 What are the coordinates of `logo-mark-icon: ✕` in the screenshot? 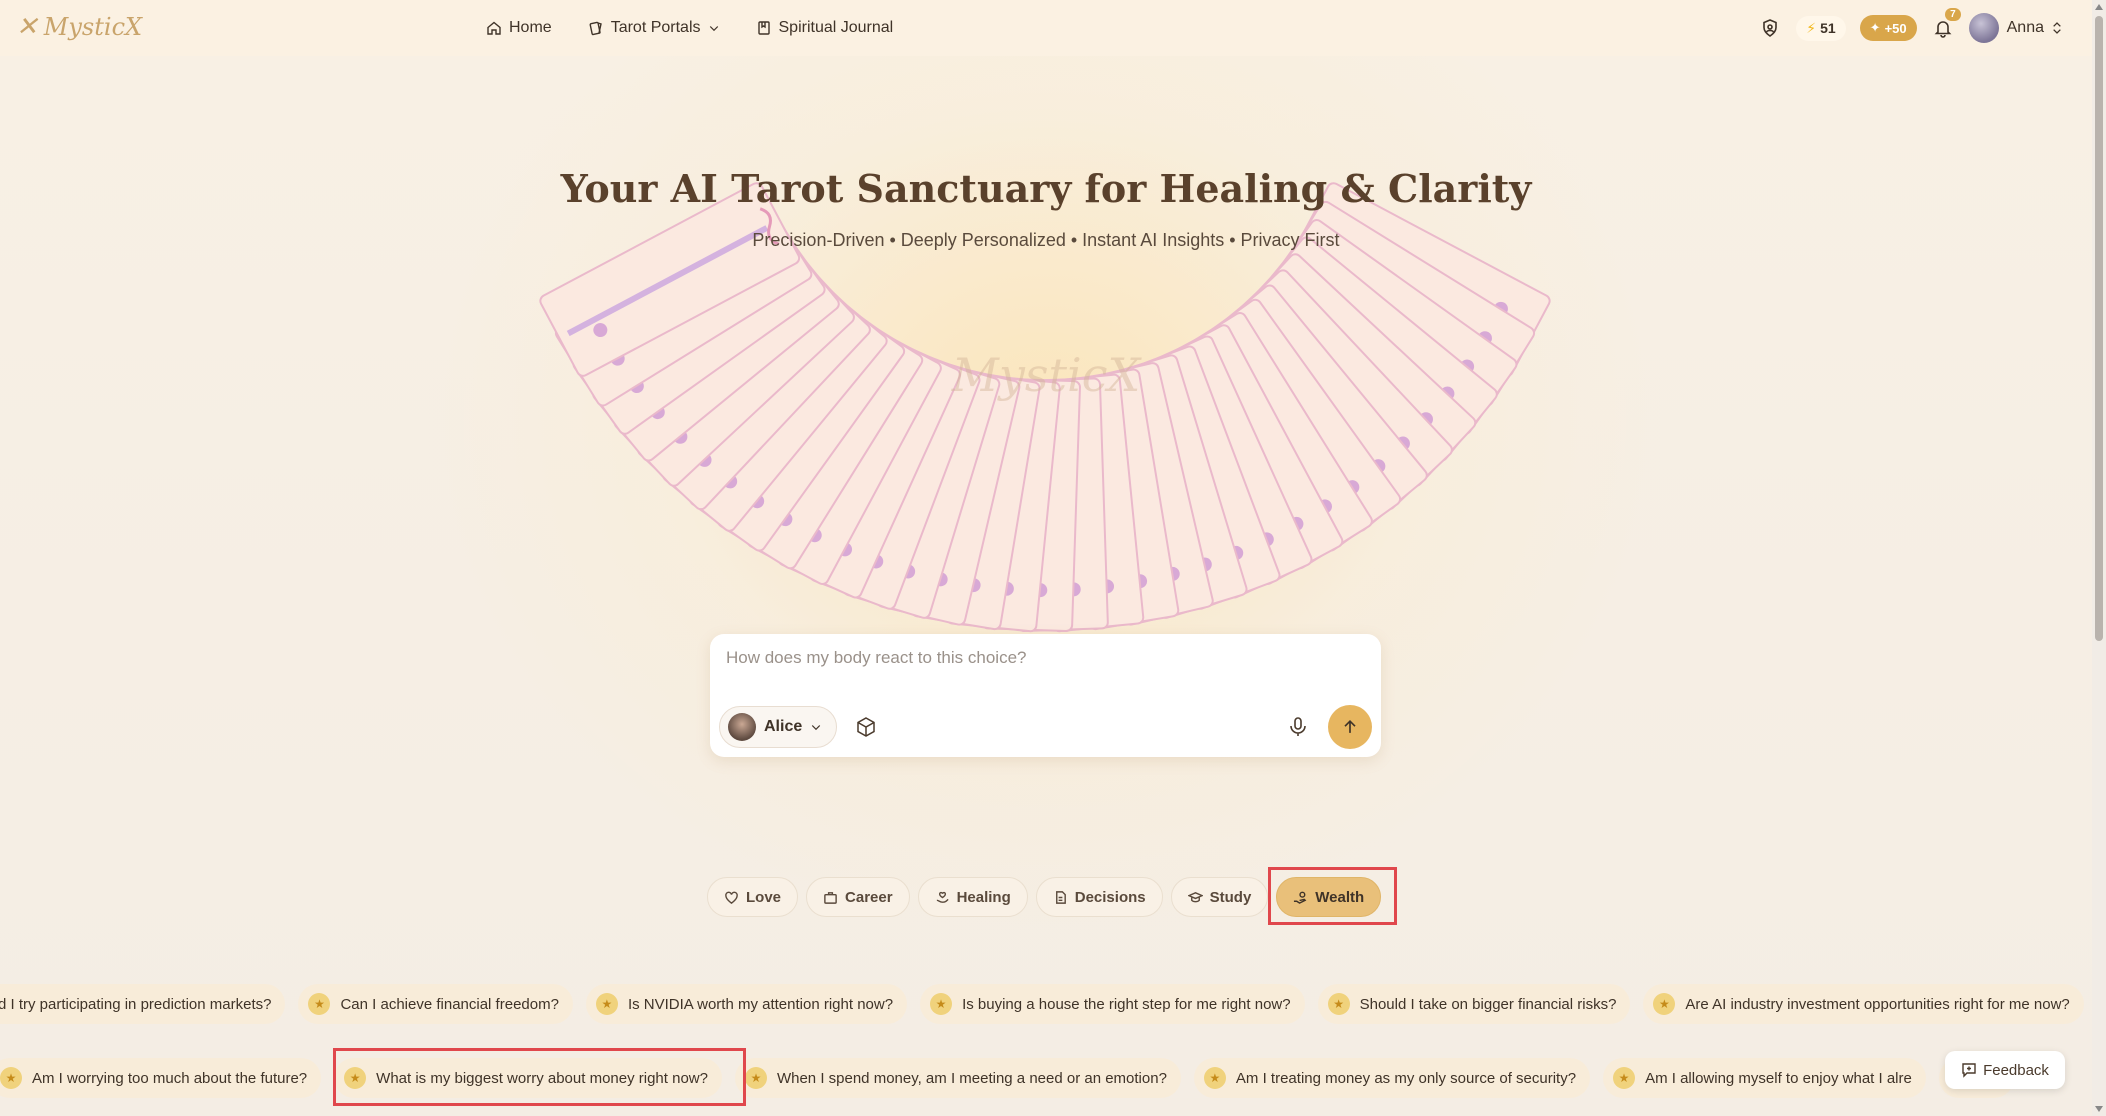 It's located at (27, 27).